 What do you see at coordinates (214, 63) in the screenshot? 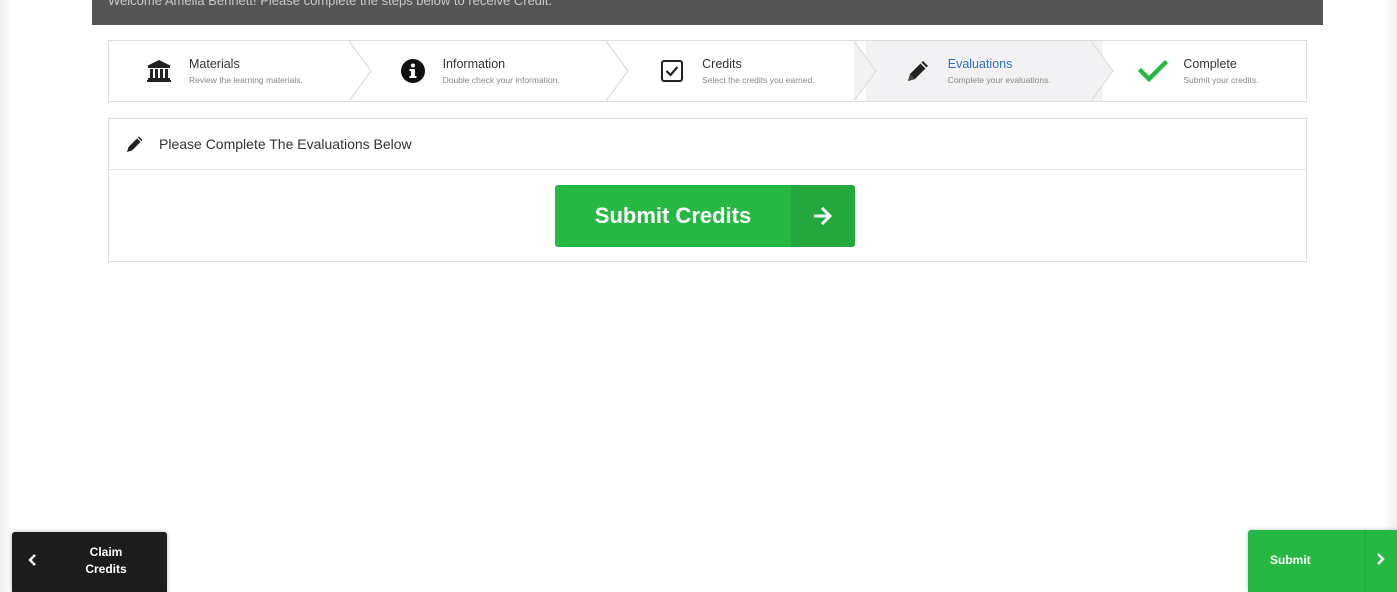
I see `step-title: Materials` at bounding box center [214, 63].